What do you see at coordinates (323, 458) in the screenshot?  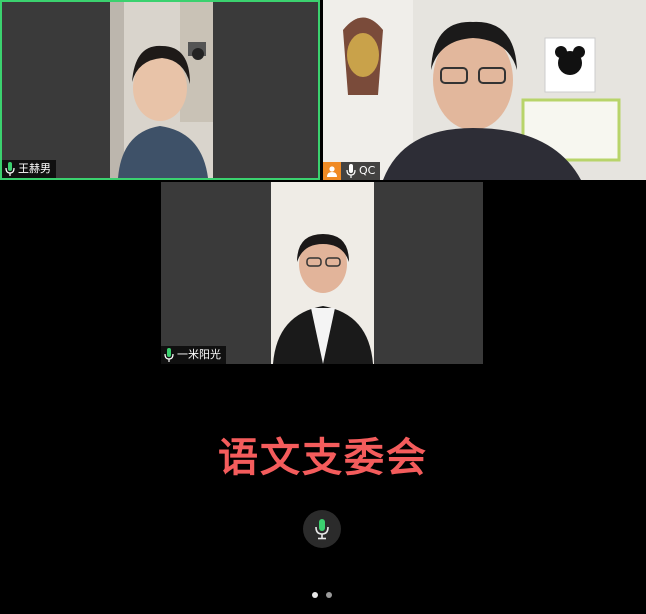 I see `meeting-banner: 语文支委会` at bounding box center [323, 458].